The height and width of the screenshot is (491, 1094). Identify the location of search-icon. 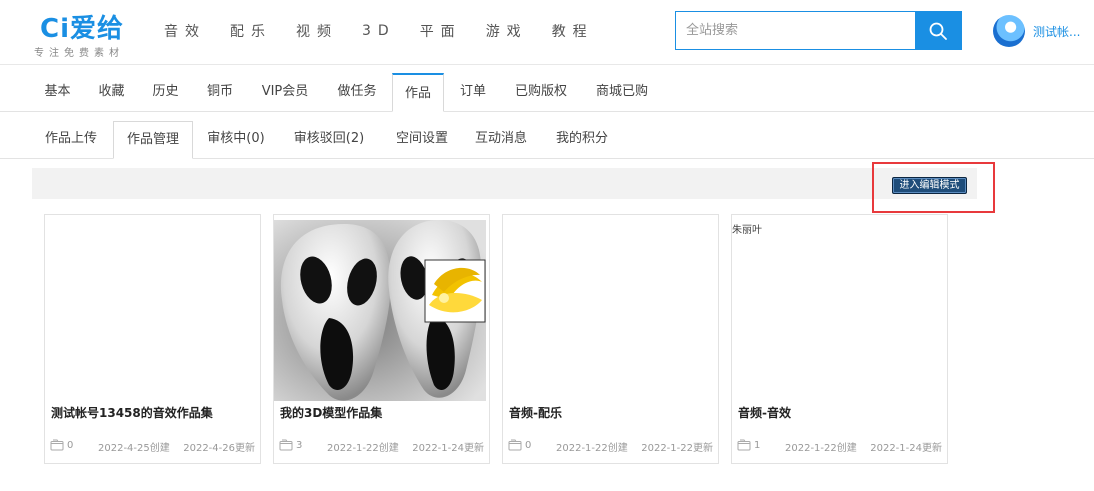
(938, 31).